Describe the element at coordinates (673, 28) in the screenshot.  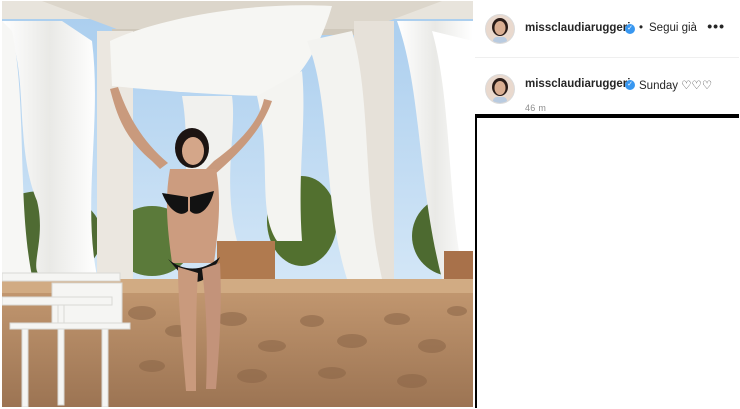
I see `follow-status-button: Segui già` at that location.